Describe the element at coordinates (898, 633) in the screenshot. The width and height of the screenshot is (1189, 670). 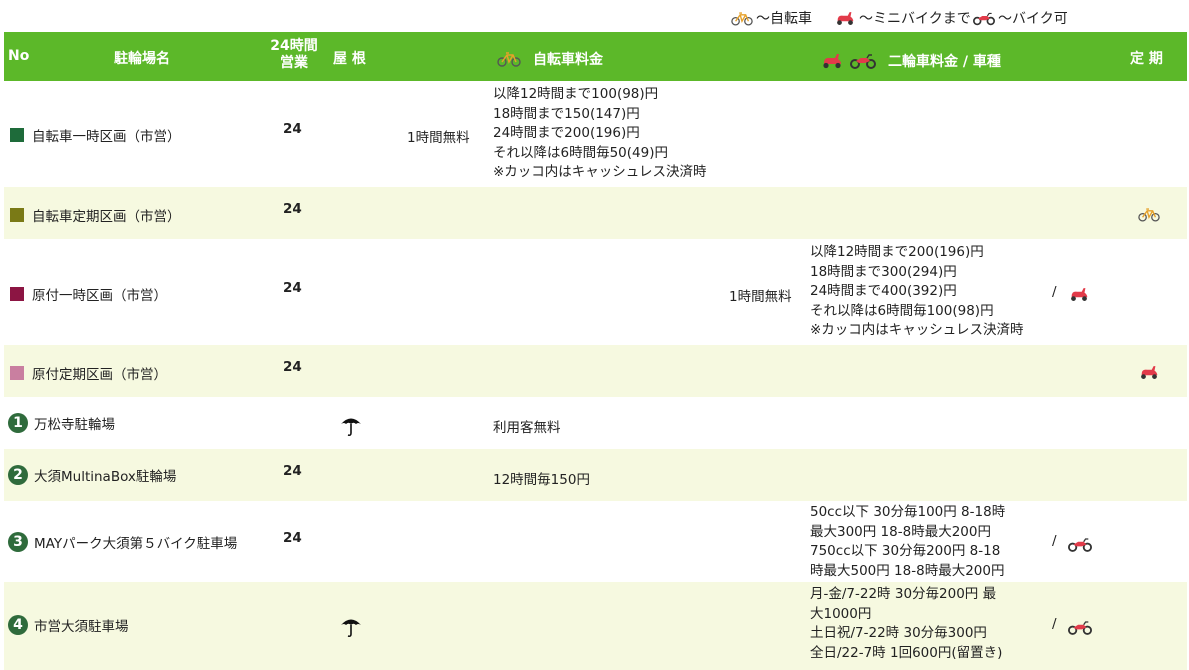
I see `fee-line: 土日祝/7-22時 30分毎300円` at that location.